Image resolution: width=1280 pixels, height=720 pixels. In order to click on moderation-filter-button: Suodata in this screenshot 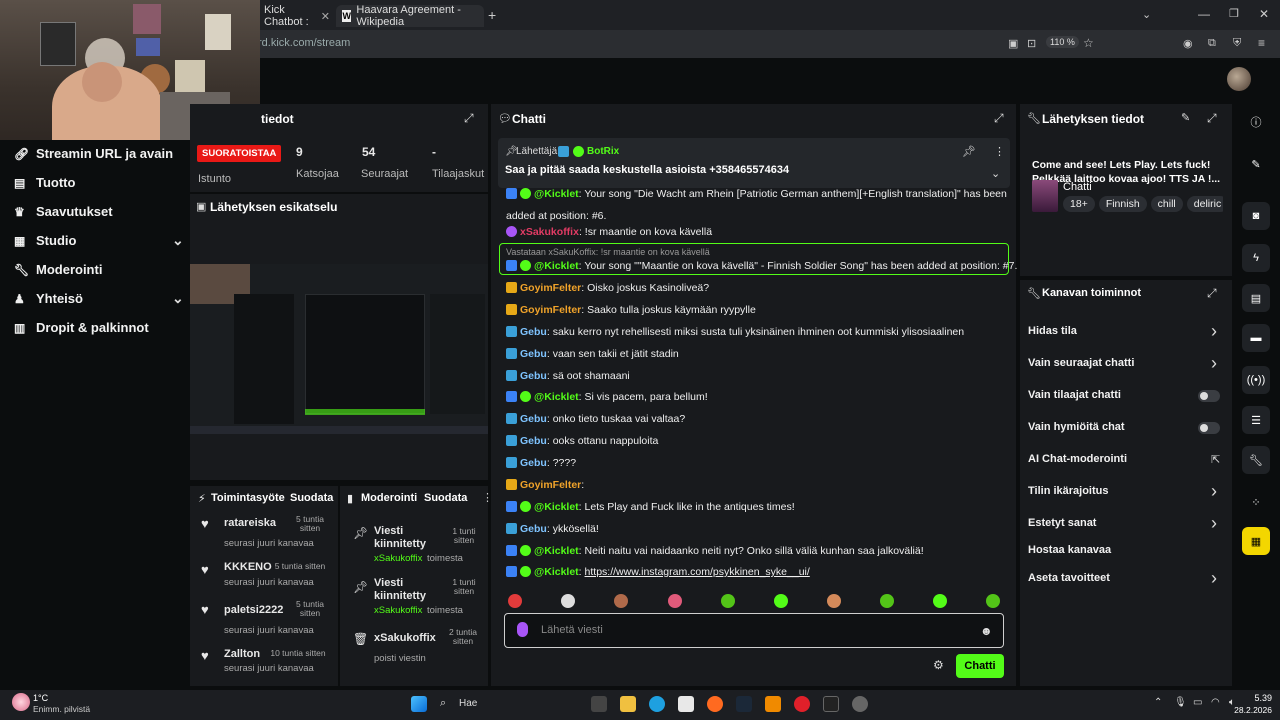, I will do `click(445, 498)`.